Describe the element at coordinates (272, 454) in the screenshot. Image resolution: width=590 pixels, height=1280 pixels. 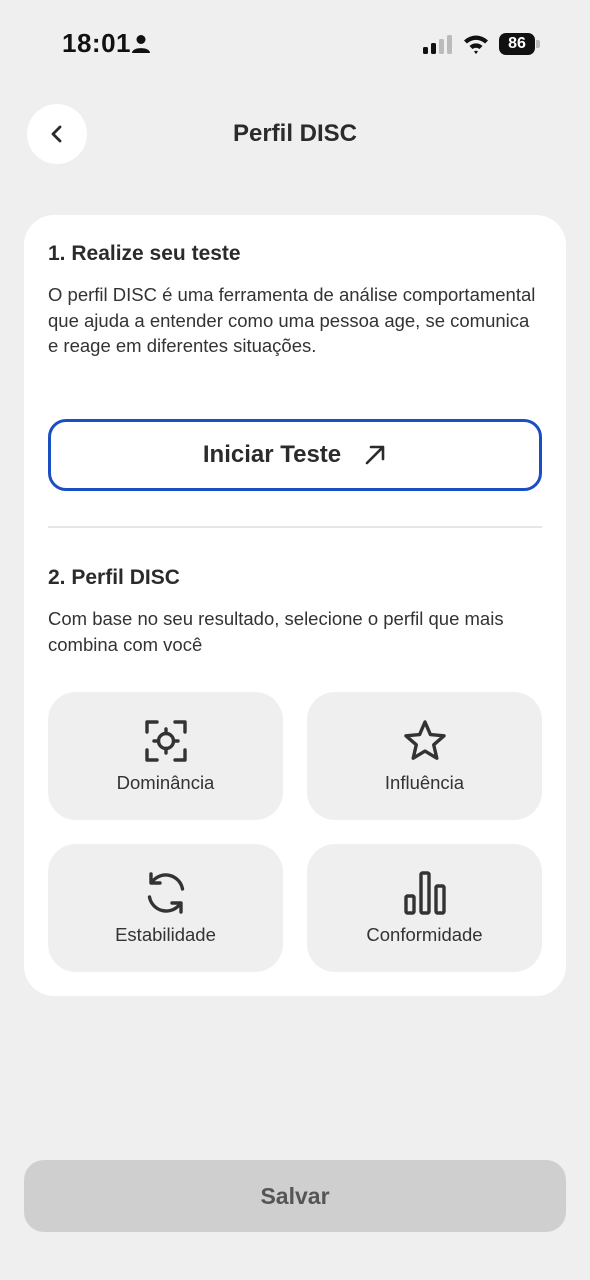
I see `start-test-label: Iniciar Teste` at that location.